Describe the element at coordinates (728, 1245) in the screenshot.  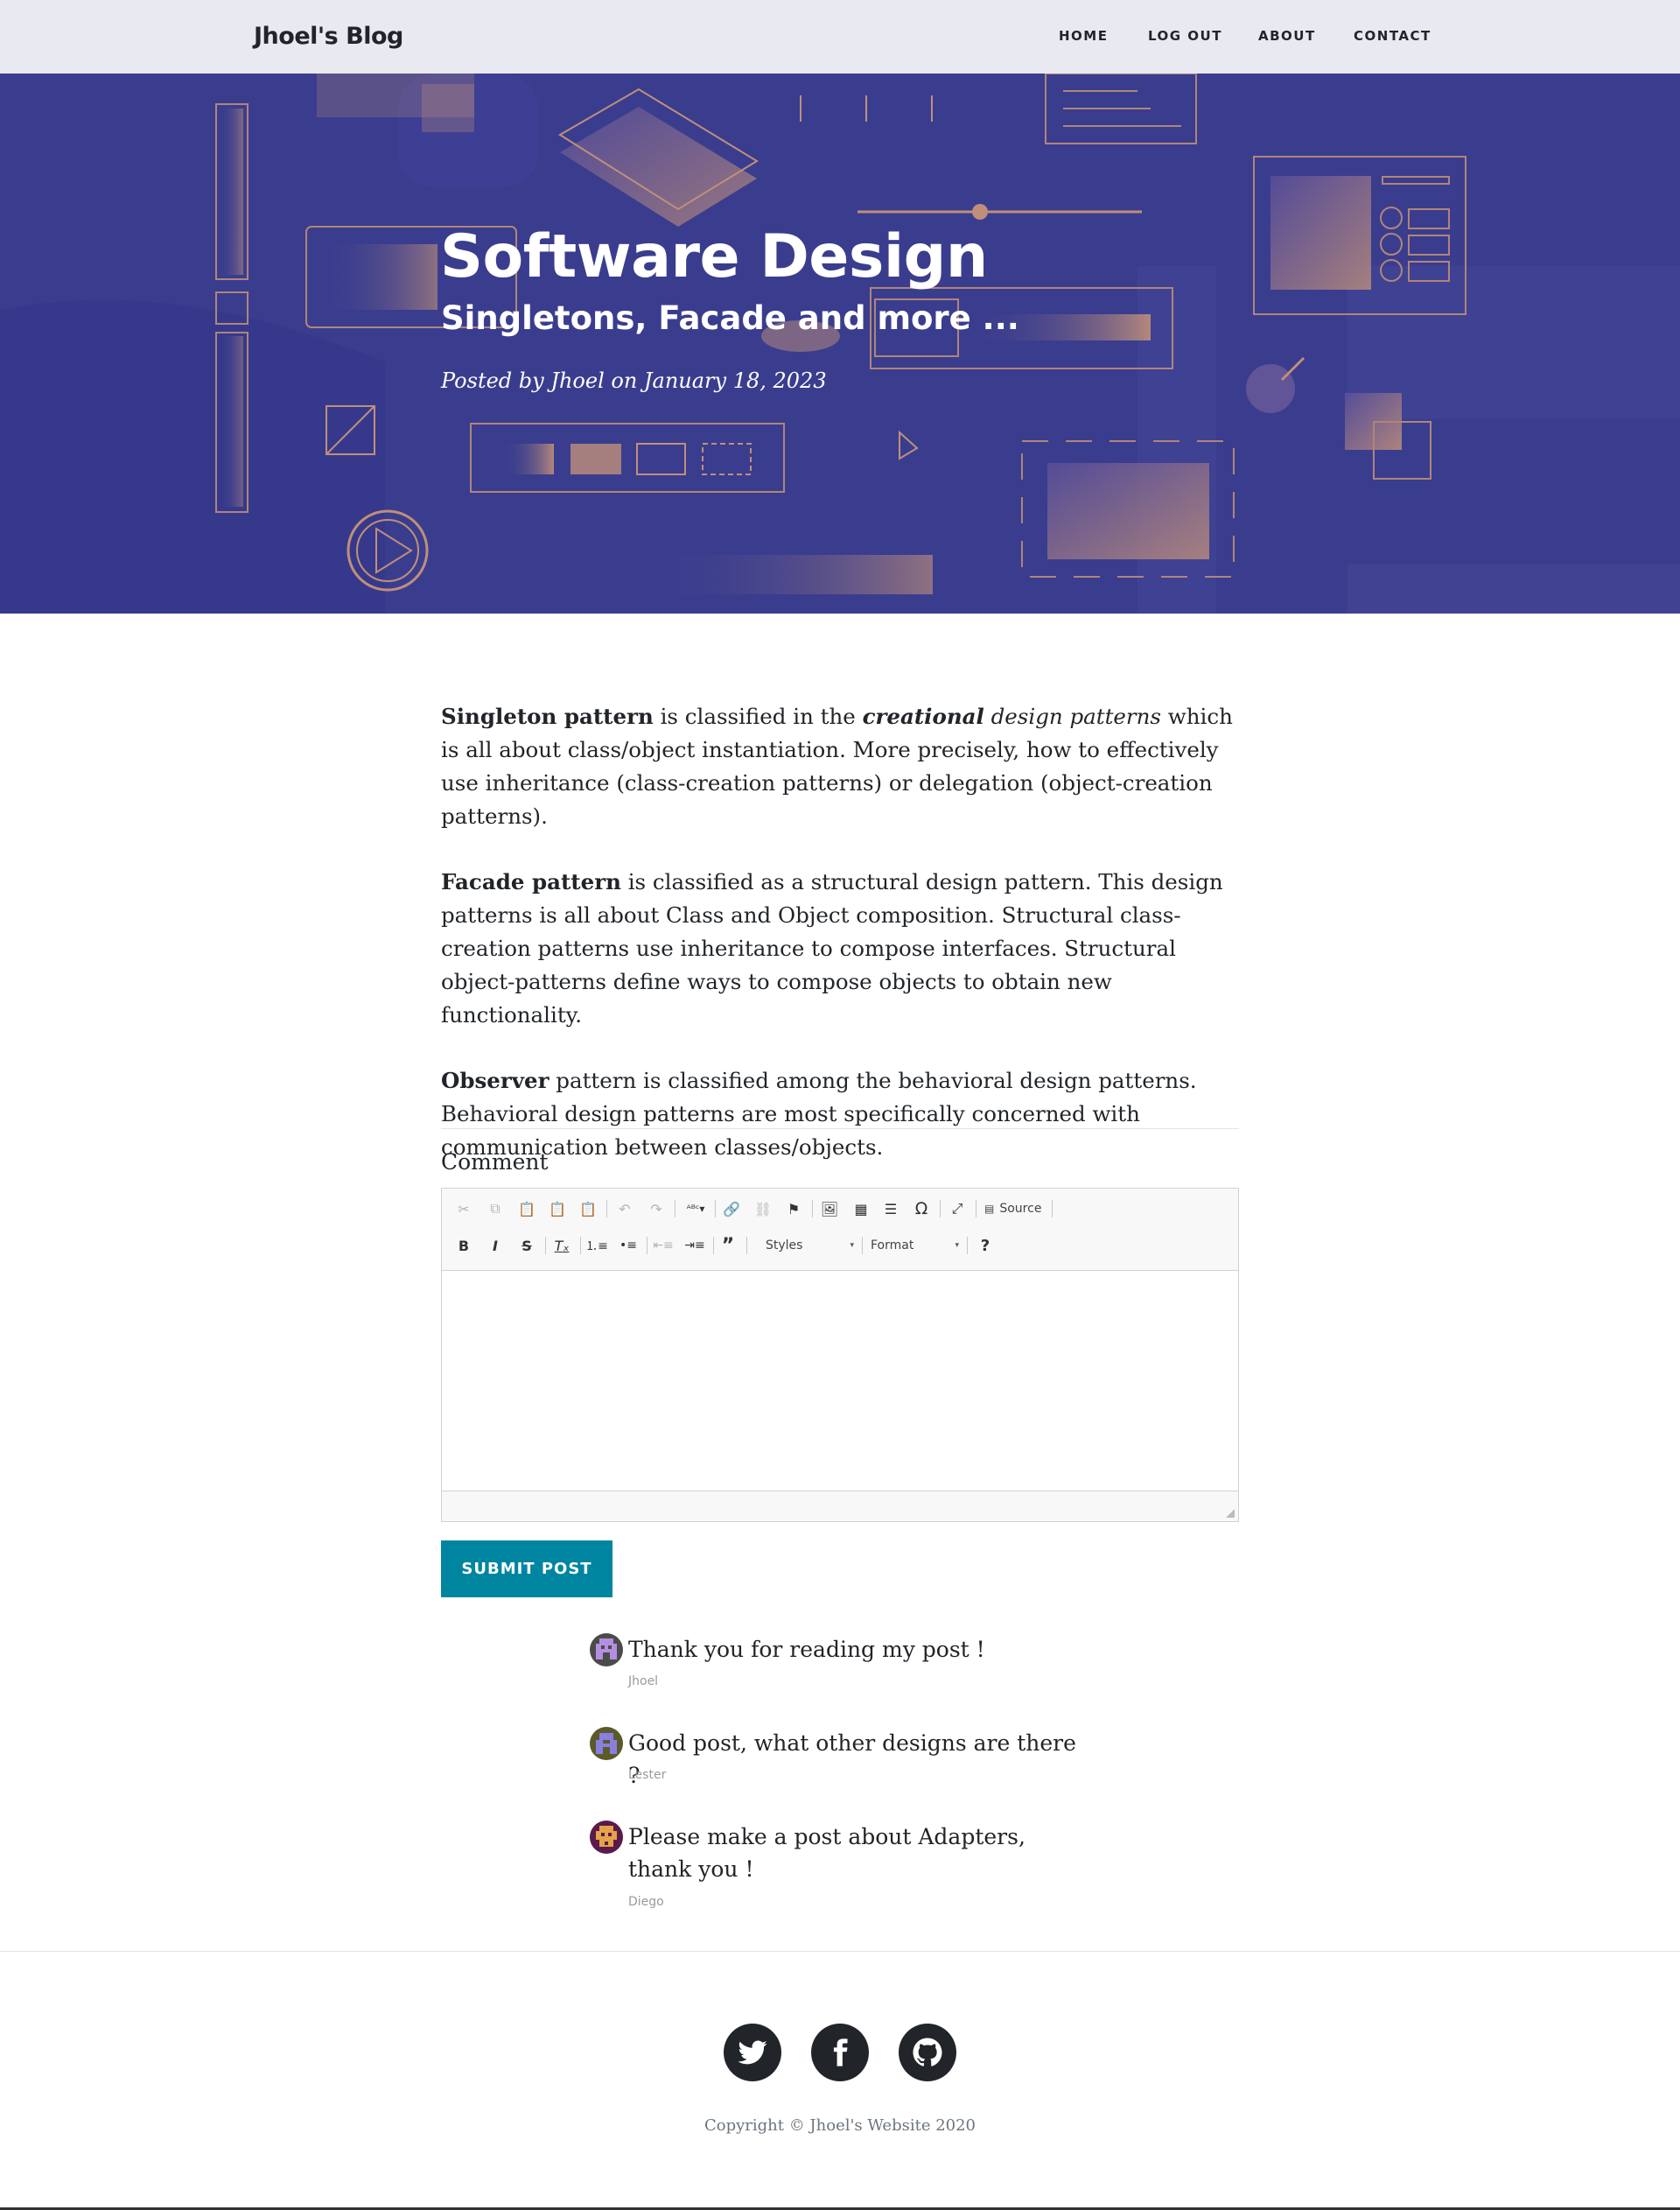
I see `blockquote-icon: ”` at that location.